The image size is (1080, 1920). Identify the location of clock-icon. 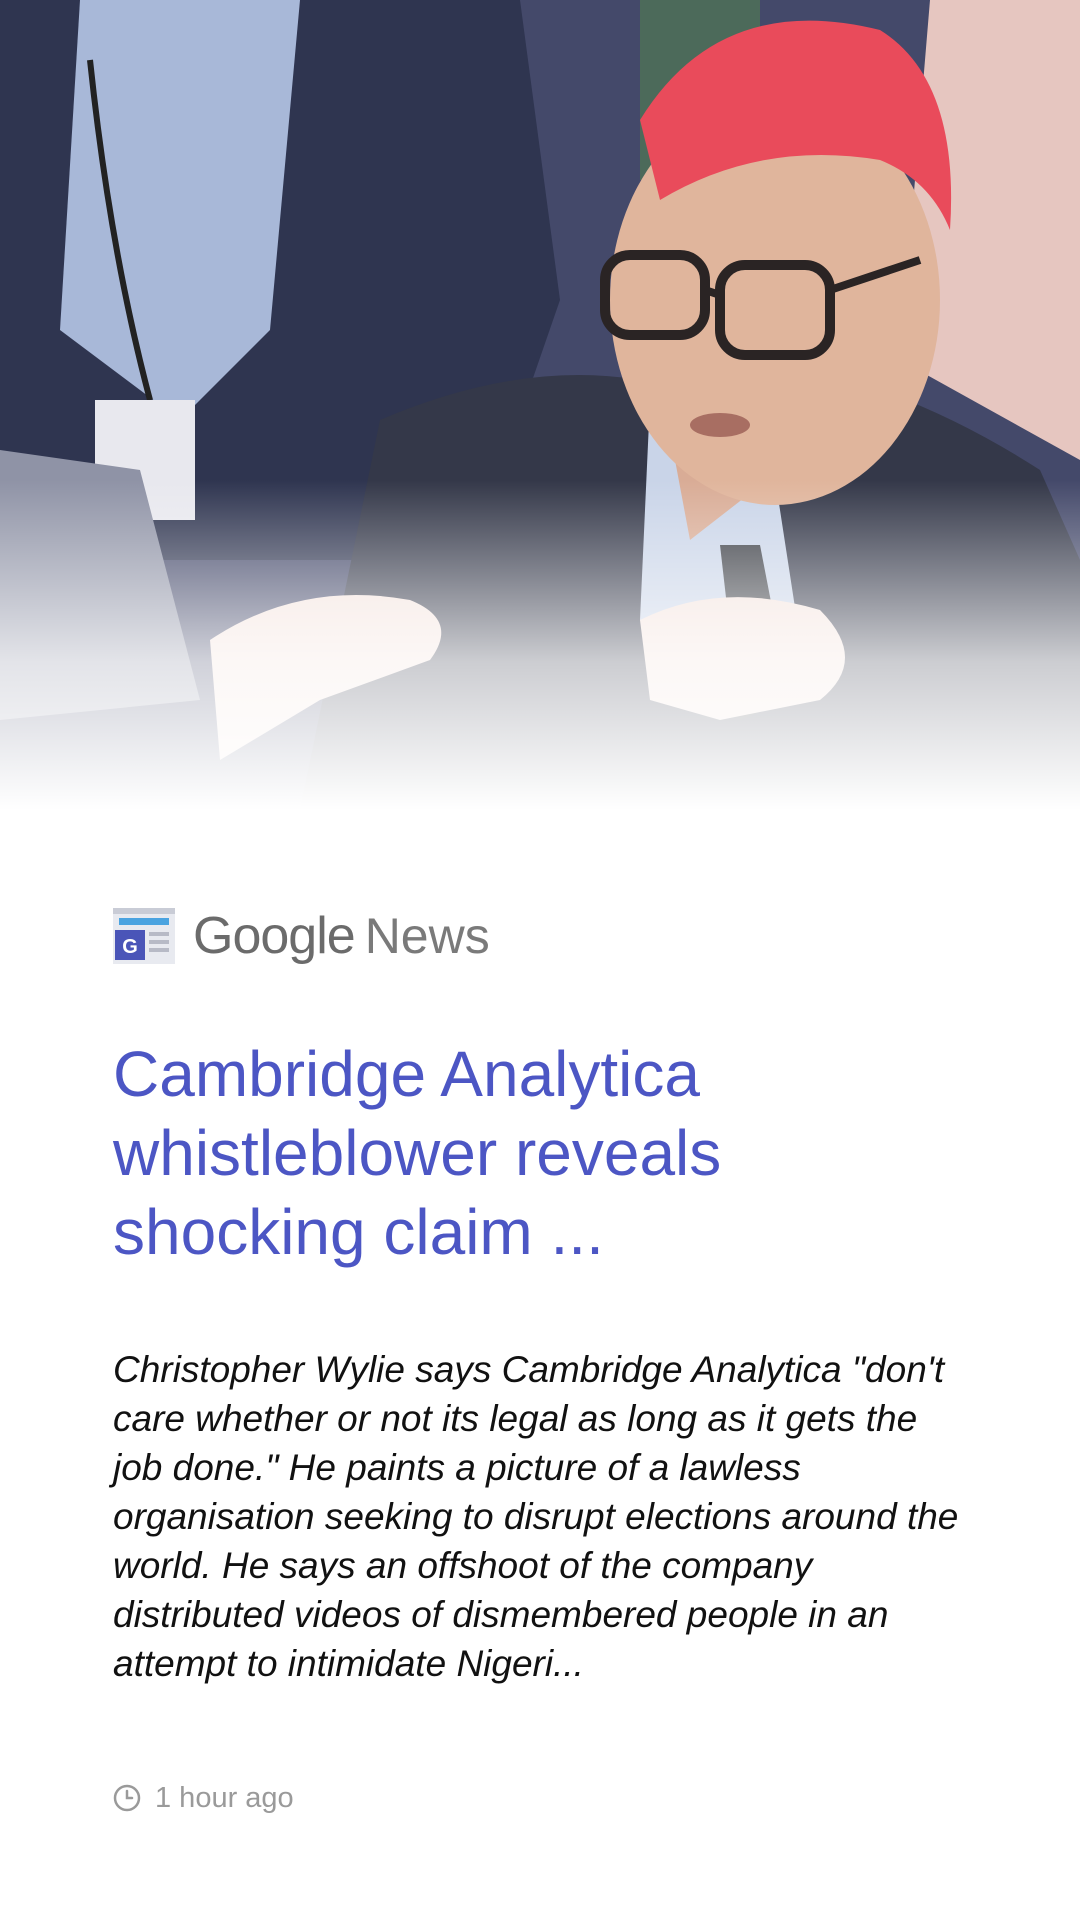
(127, 1798).